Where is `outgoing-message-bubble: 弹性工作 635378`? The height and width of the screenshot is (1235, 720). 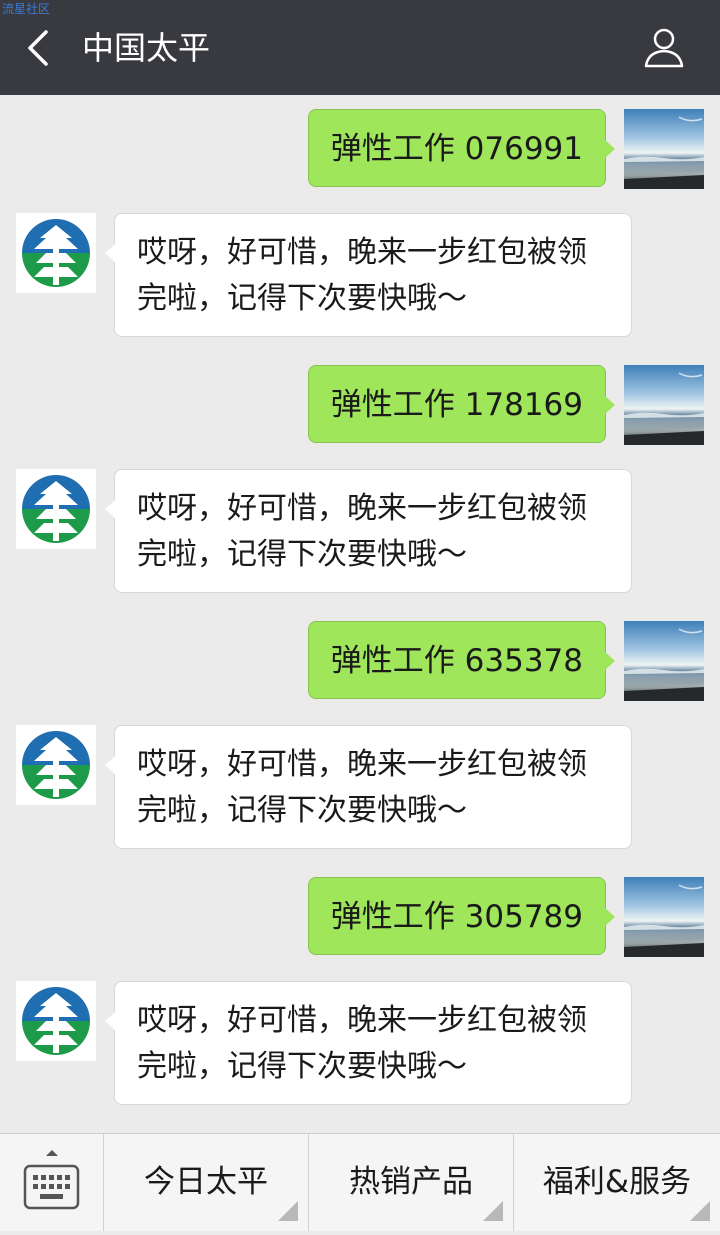 outgoing-message-bubble: 弹性工作 635378 is located at coordinates (461, 660).